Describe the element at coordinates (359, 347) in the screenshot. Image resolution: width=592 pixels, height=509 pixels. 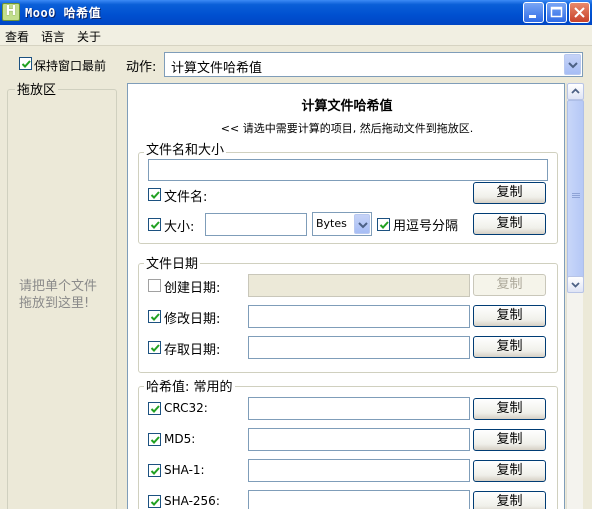
I see `accessed-date-output` at that location.